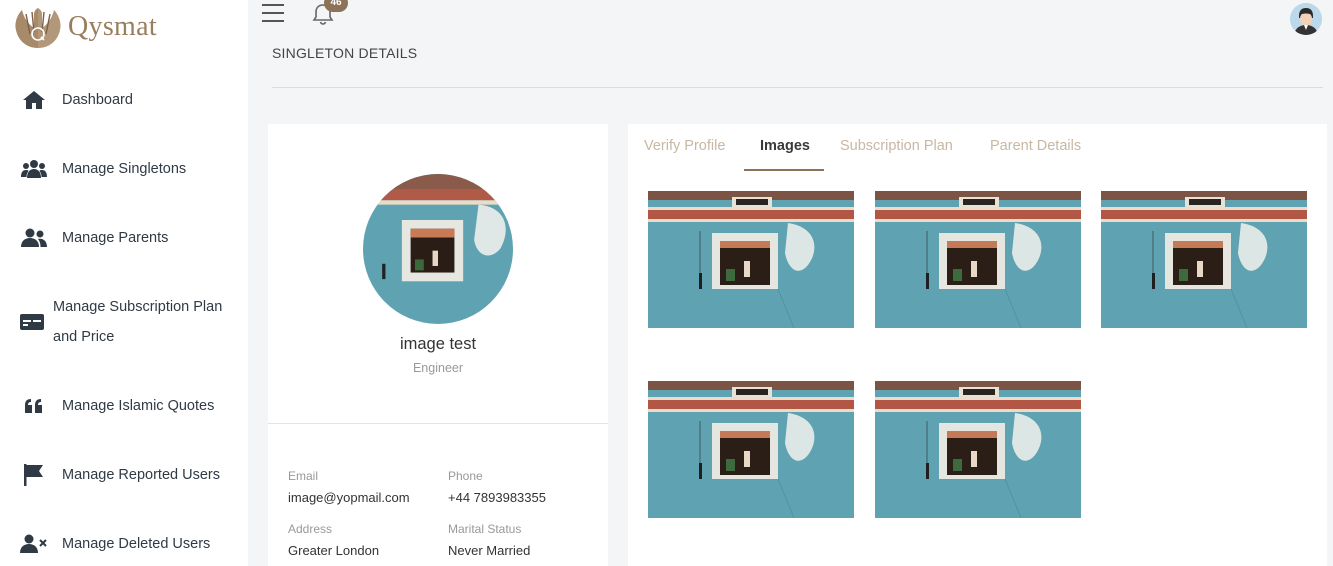 The image size is (1333, 566). Describe the element at coordinates (115, 238) in the screenshot. I see `sidebar-item-label: Manage Parents` at that location.